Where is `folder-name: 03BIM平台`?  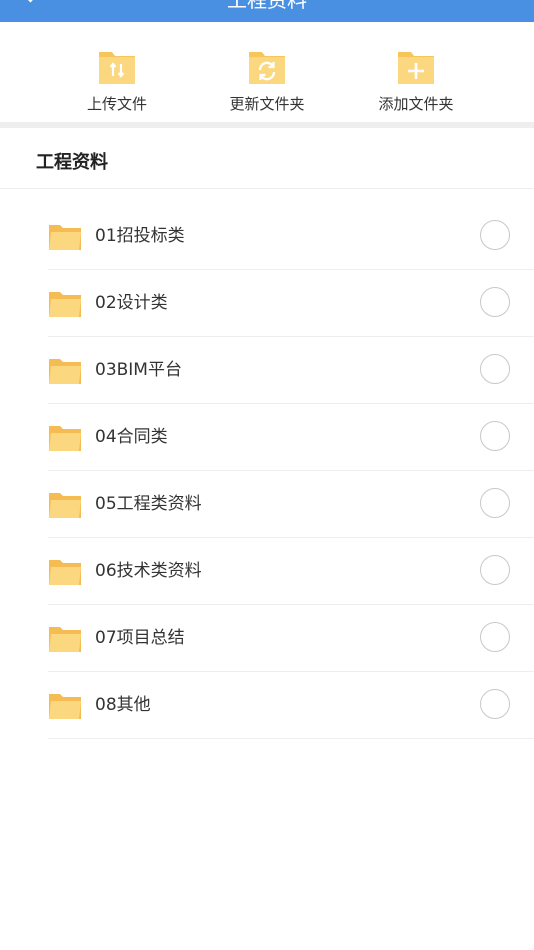 folder-name: 03BIM平台 is located at coordinates (138, 370).